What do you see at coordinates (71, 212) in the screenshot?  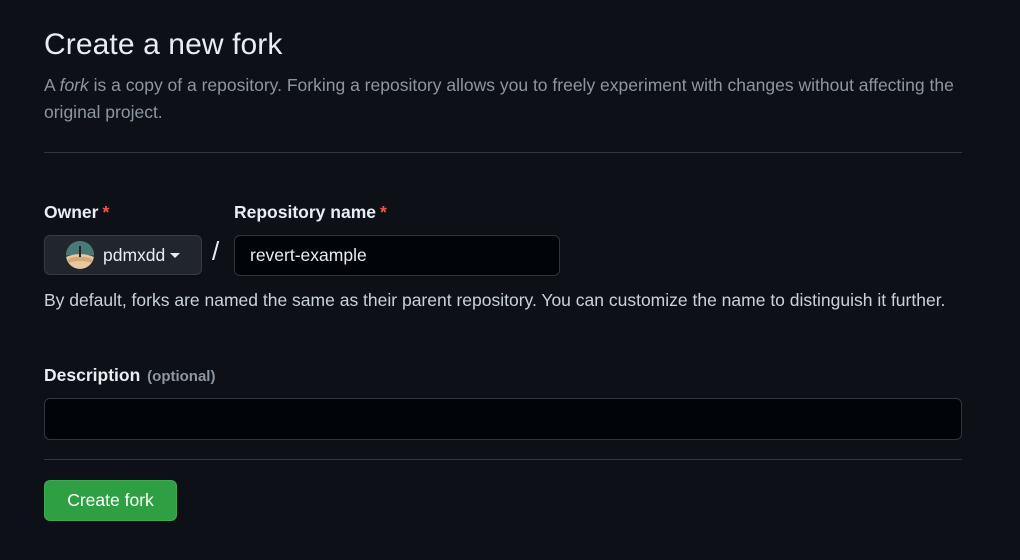 I see `owner-label-text: Owner` at bounding box center [71, 212].